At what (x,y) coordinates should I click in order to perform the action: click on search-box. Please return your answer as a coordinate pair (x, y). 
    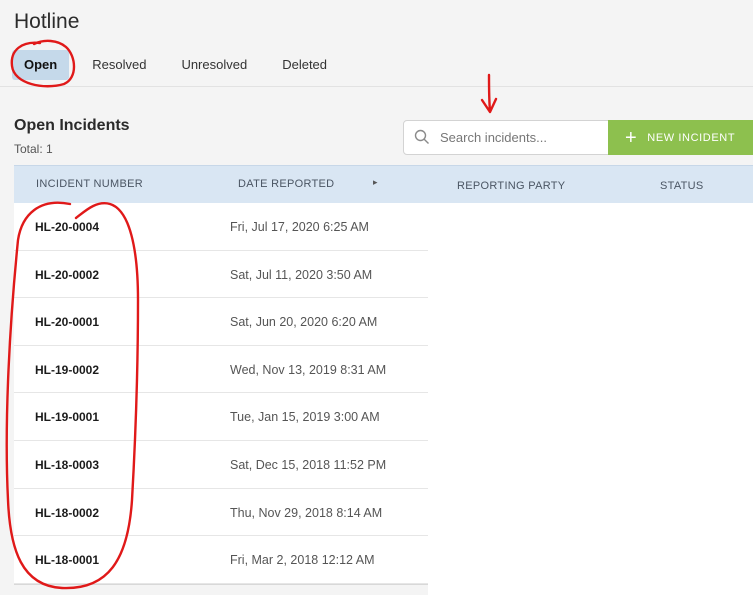
    Looking at the image, I should click on (506, 137).